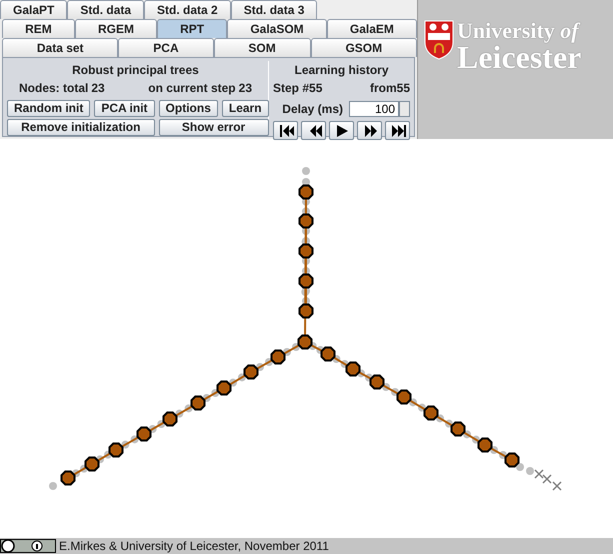 Image resolution: width=613 pixels, height=554 pixels. What do you see at coordinates (277, 28) in the screenshot?
I see `tab: GalaSOM` at bounding box center [277, 28].